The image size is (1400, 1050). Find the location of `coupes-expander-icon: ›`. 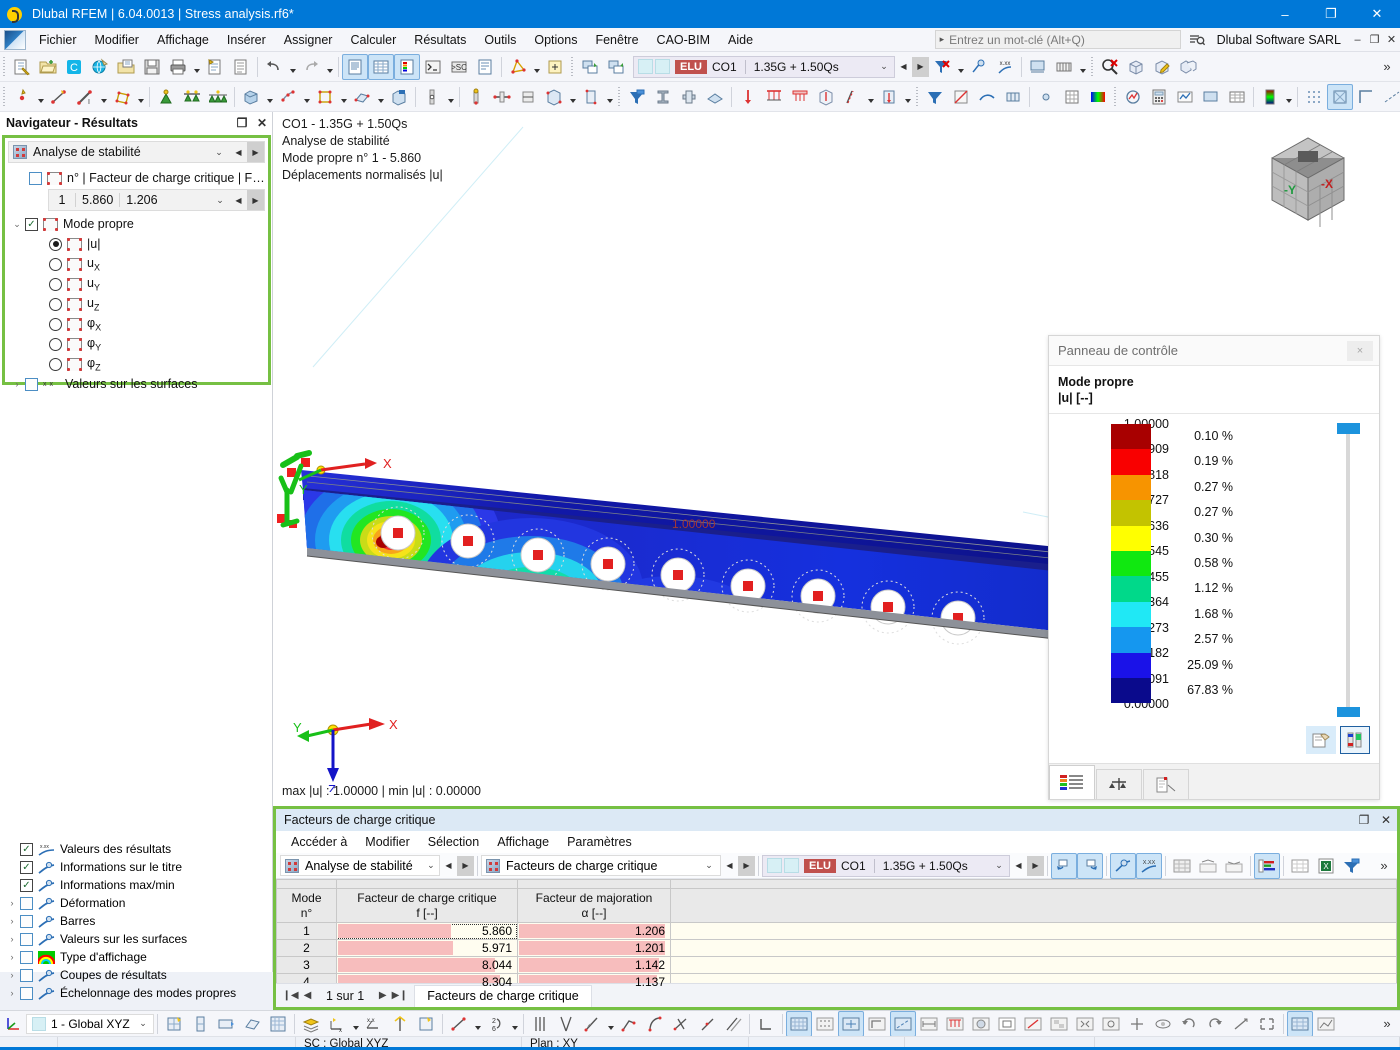

coupes-expander-icon: › is located at coordinates (12, 975).